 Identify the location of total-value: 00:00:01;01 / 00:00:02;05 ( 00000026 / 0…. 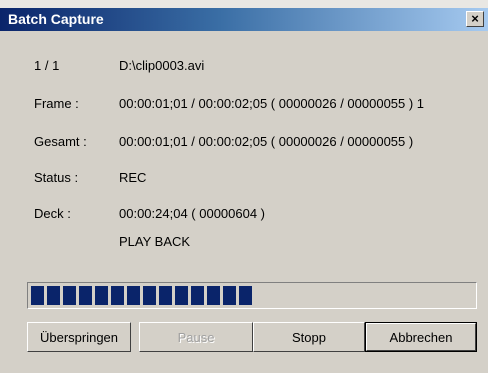
(266, 141).